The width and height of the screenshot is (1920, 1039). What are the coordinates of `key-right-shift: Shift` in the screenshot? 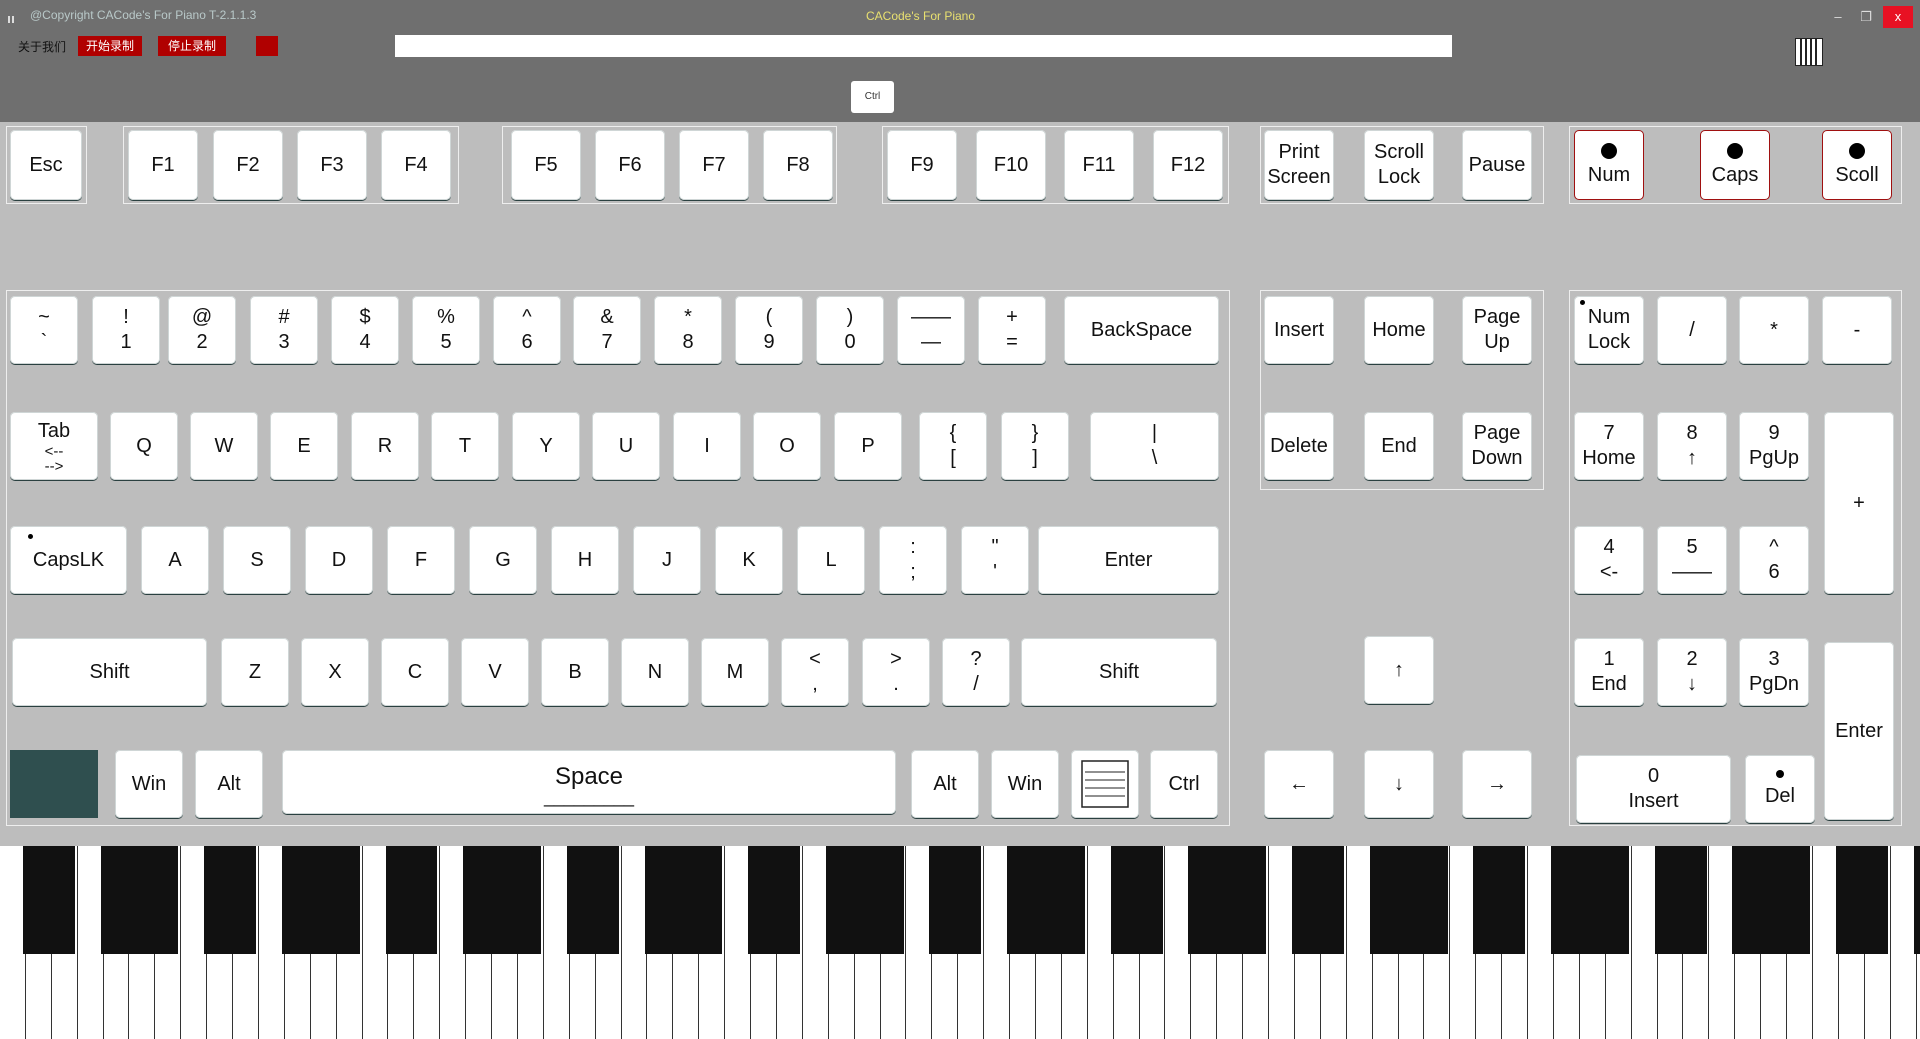 It's located at (1119, 672).